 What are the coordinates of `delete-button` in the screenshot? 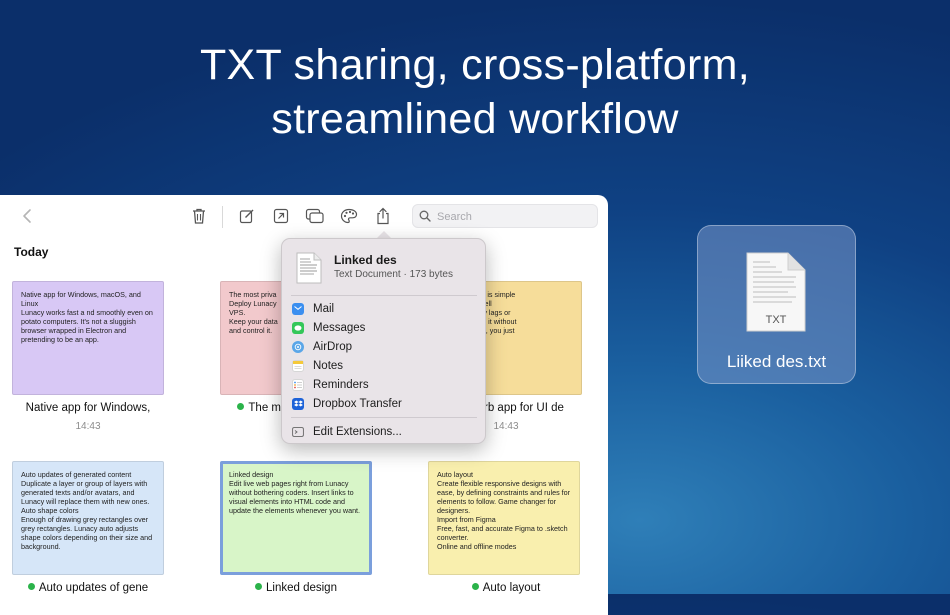 It's located at (199, 216).